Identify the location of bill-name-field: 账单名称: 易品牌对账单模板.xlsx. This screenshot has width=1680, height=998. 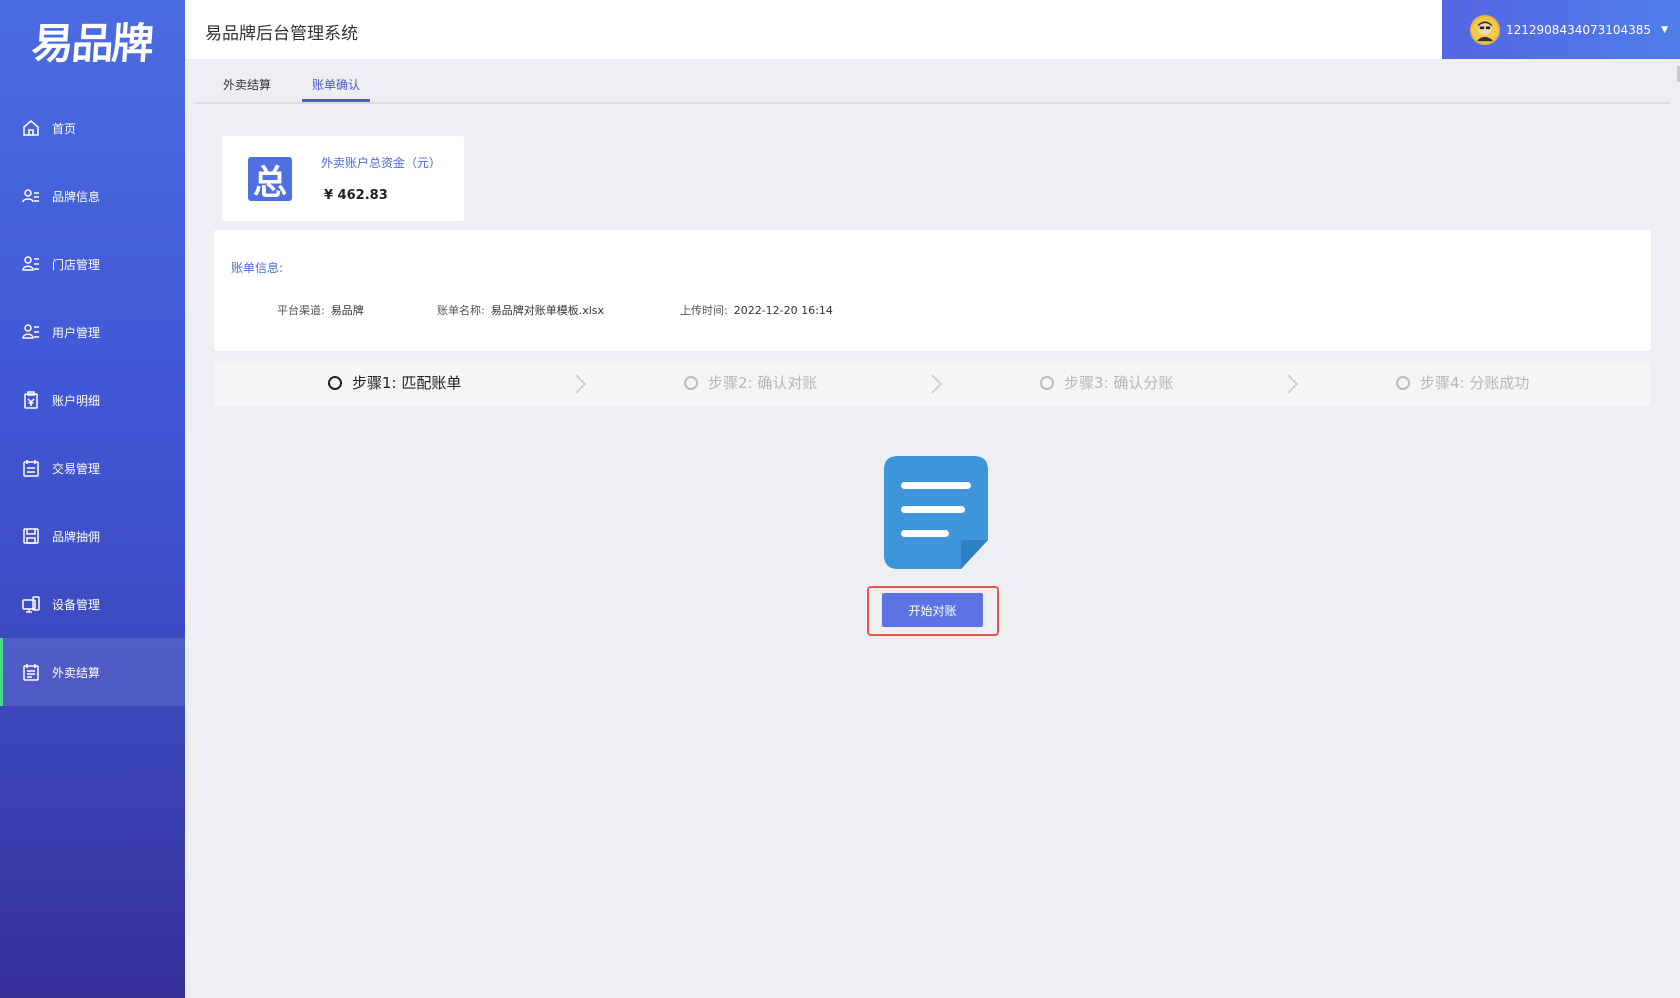
(520, 310).